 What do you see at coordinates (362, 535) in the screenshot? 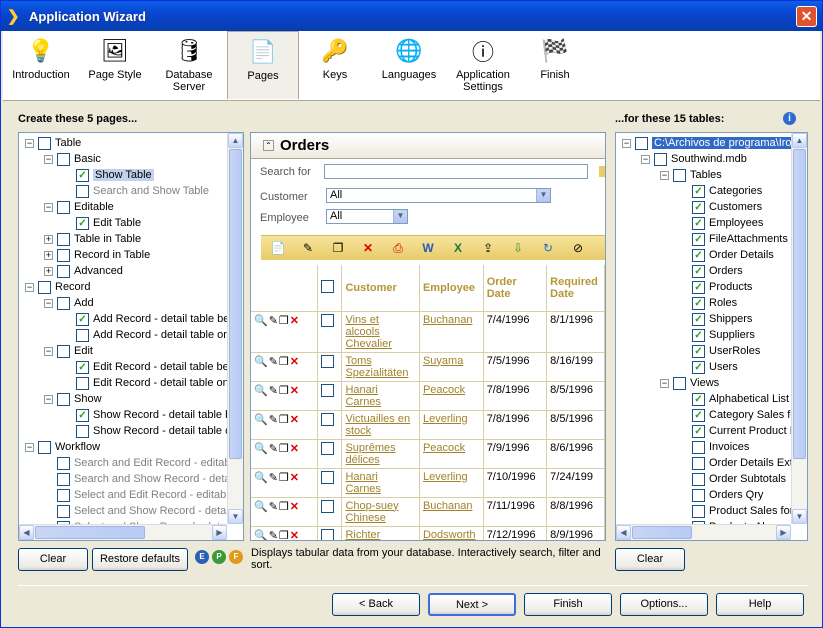
I see `table-cell: Richter` at bounding box center [362, 535].